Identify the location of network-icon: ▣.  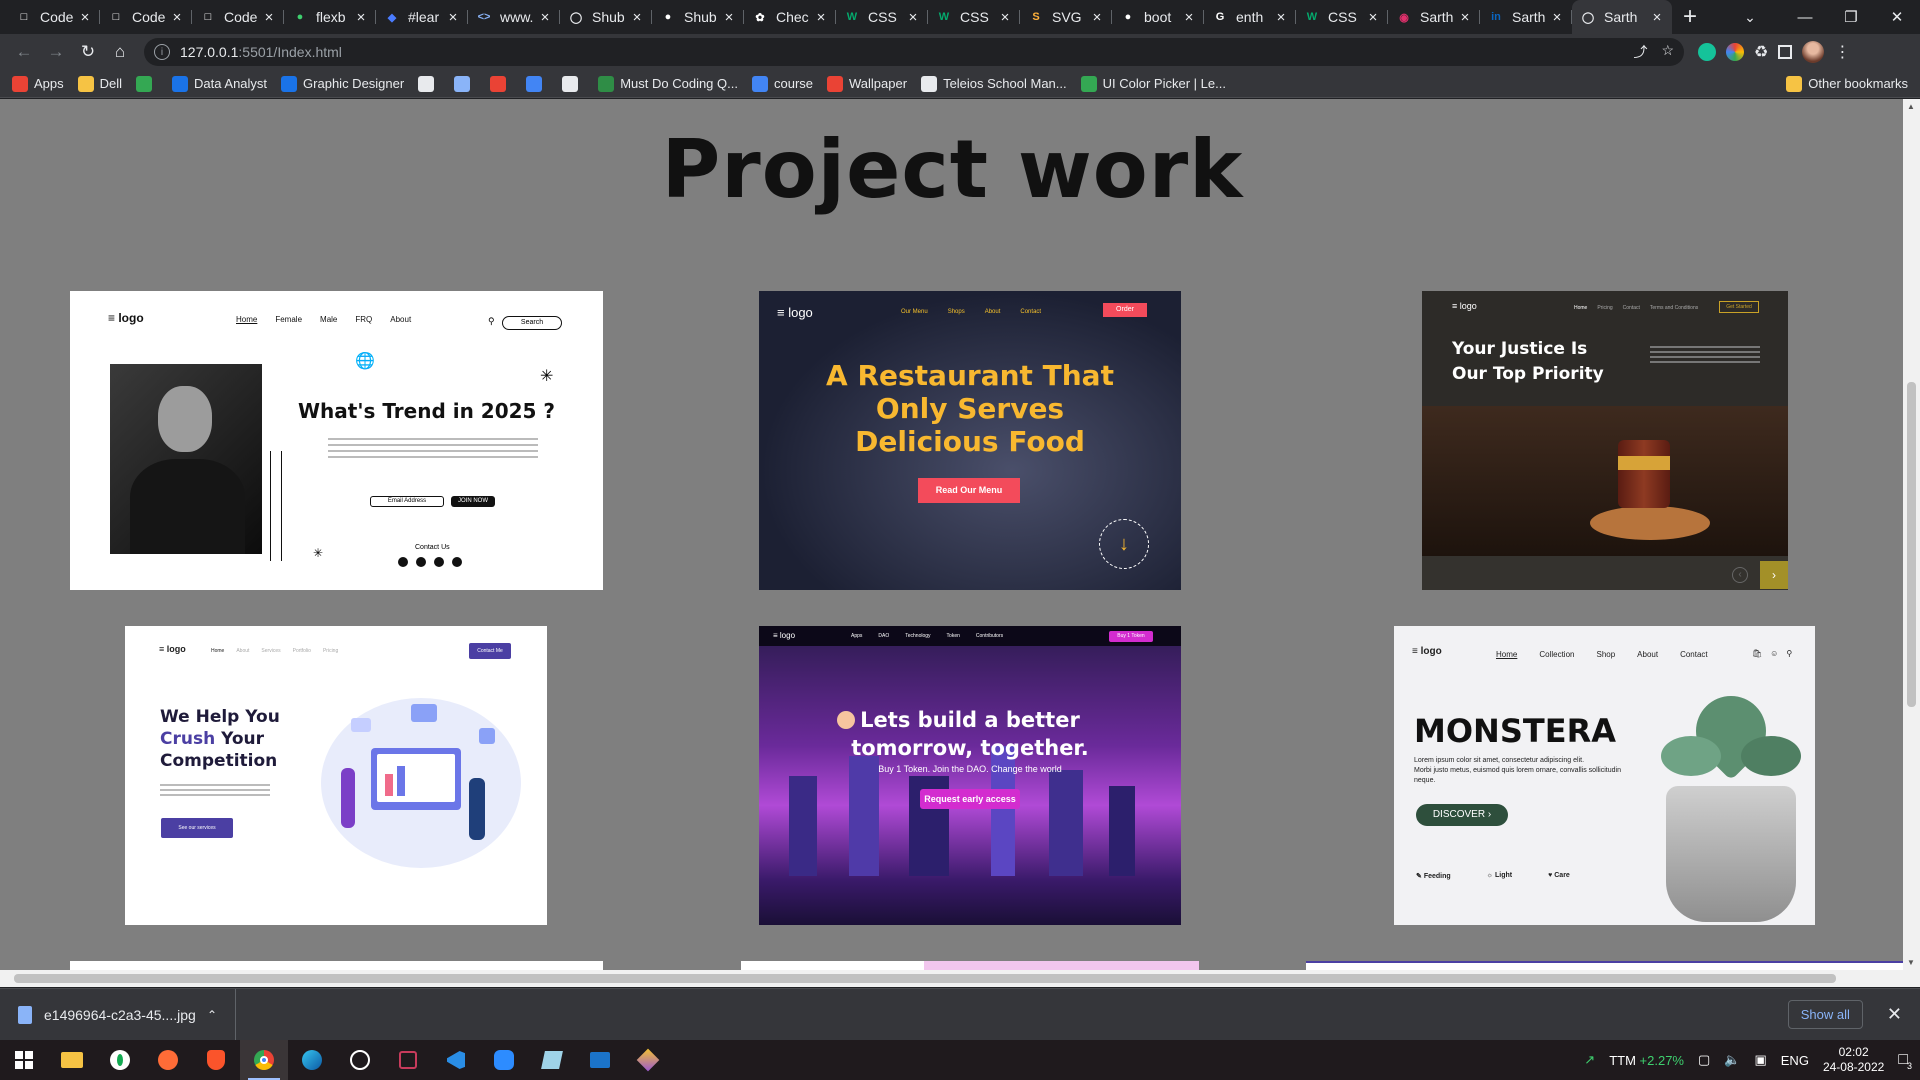
(1760, 1060).